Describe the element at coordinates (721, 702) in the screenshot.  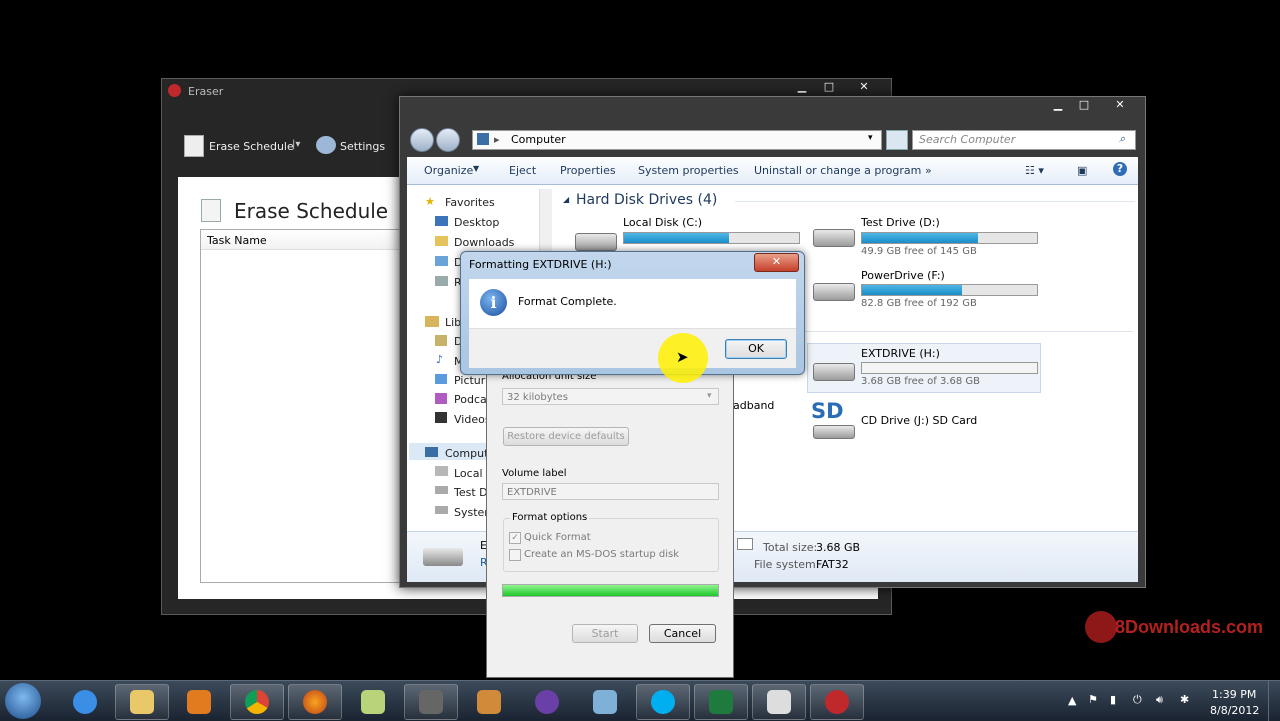
I see `excel-icon` at that location.